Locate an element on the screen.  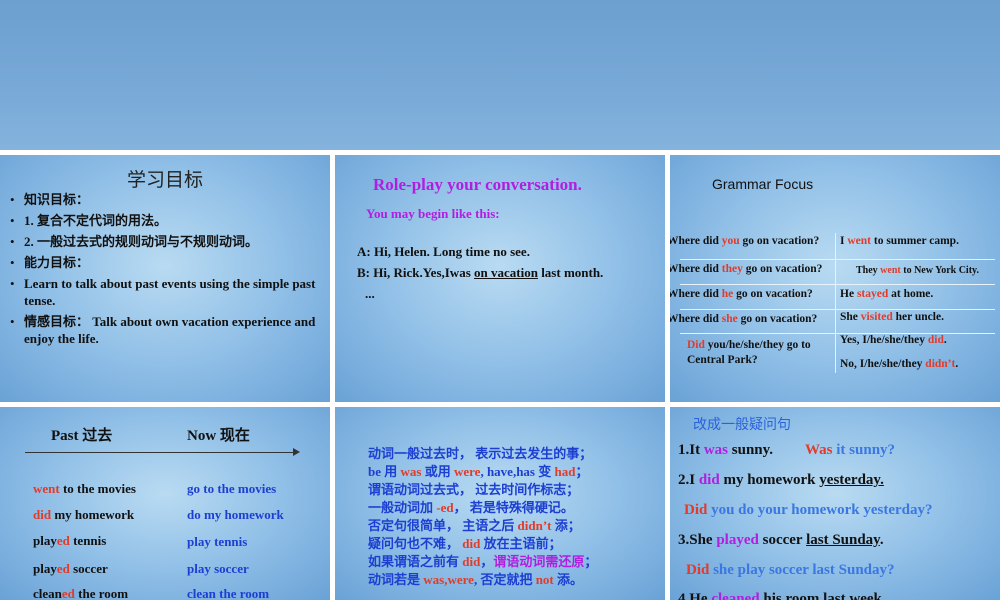
exercise-answer: Was it sunny? is located at coordinates (850, 450).